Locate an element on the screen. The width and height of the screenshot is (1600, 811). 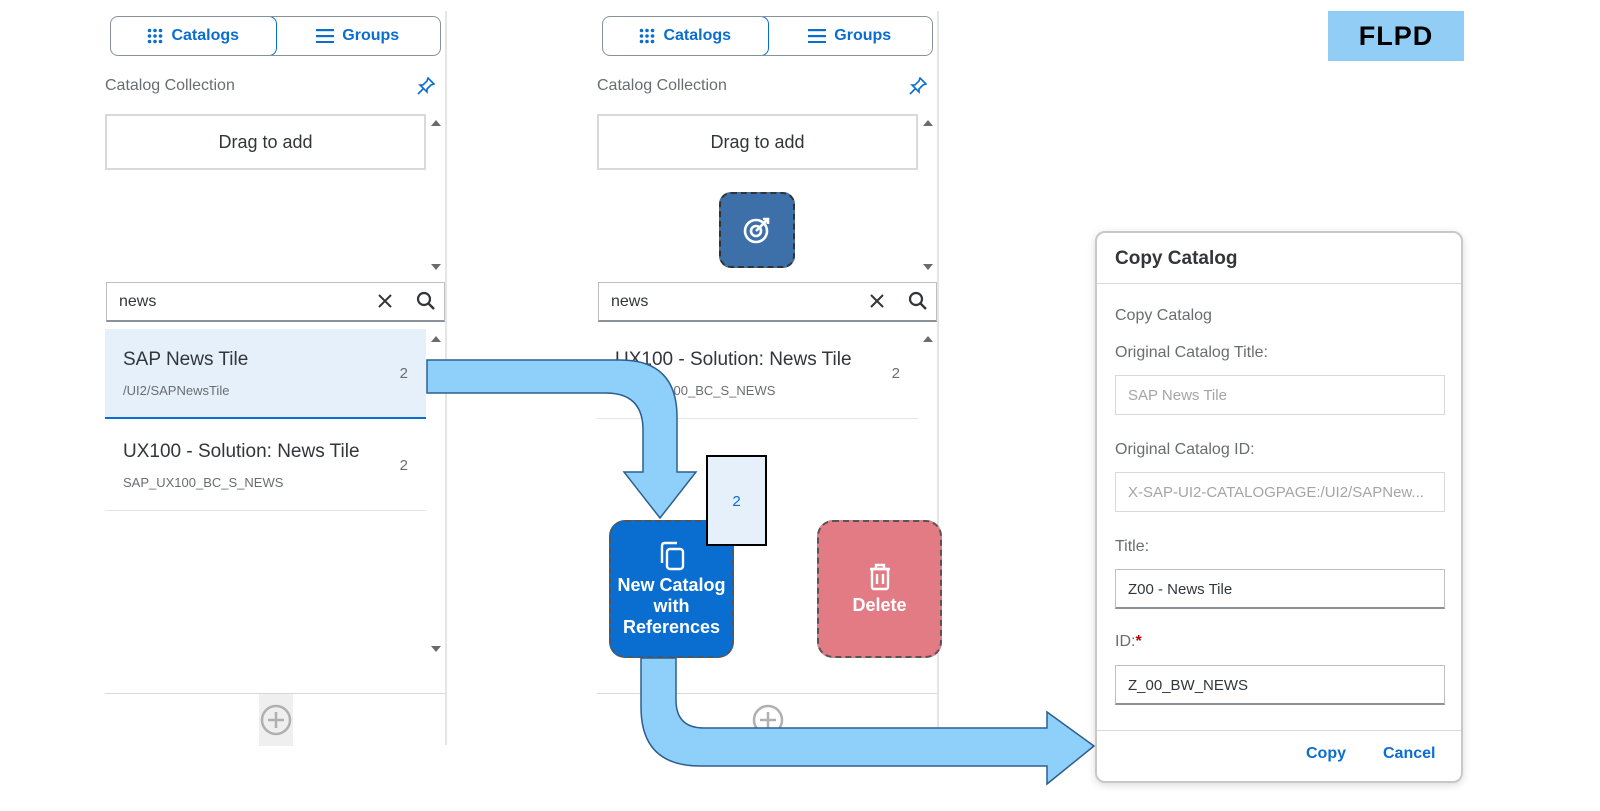
dialog-title: Copy Catalog is located at coordinates (1176, 258).